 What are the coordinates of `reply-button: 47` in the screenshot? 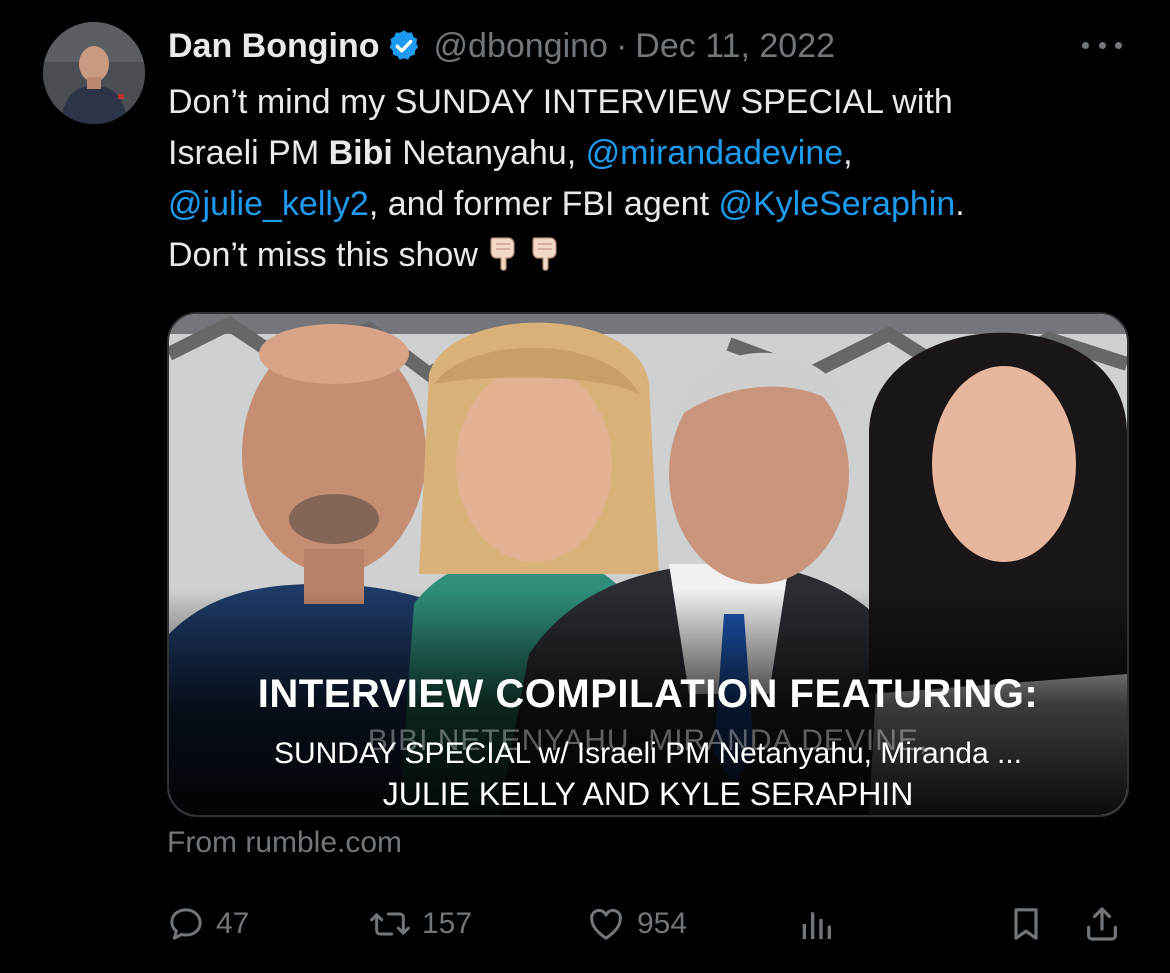 It's located at (207, 924).